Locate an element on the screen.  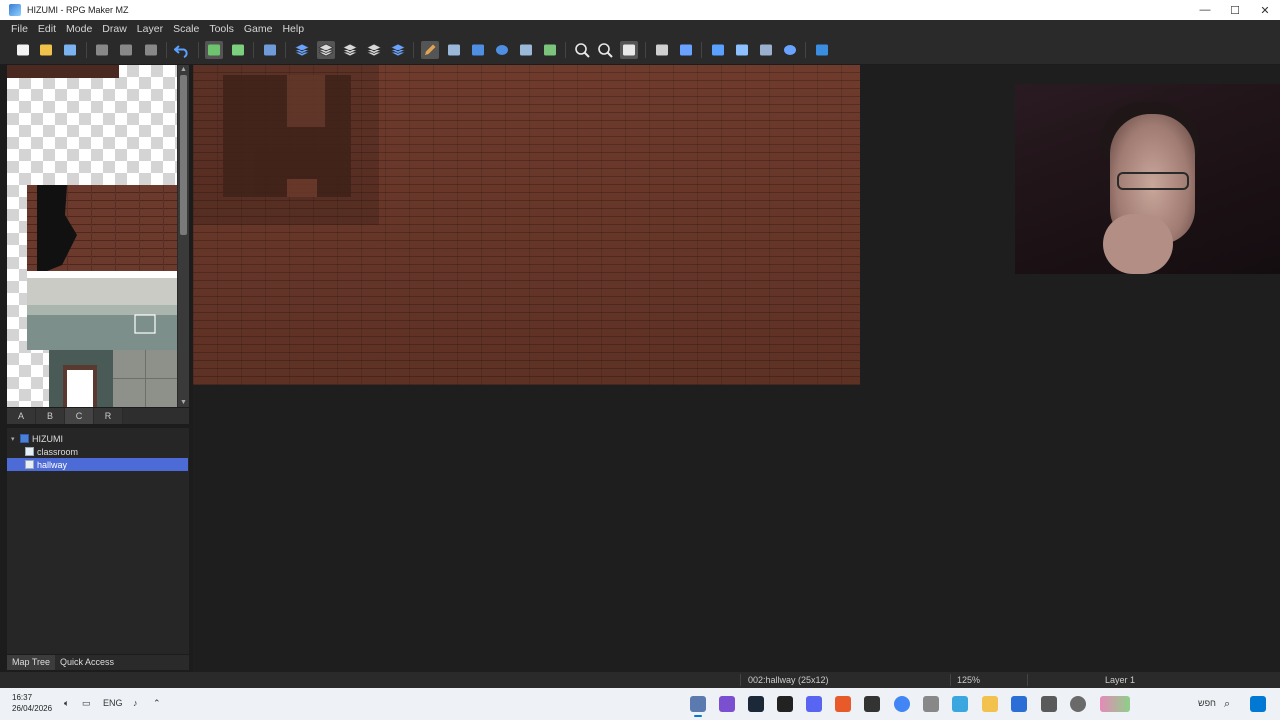
tree-map-hallway: hallway is located at coordinates (97, 464).